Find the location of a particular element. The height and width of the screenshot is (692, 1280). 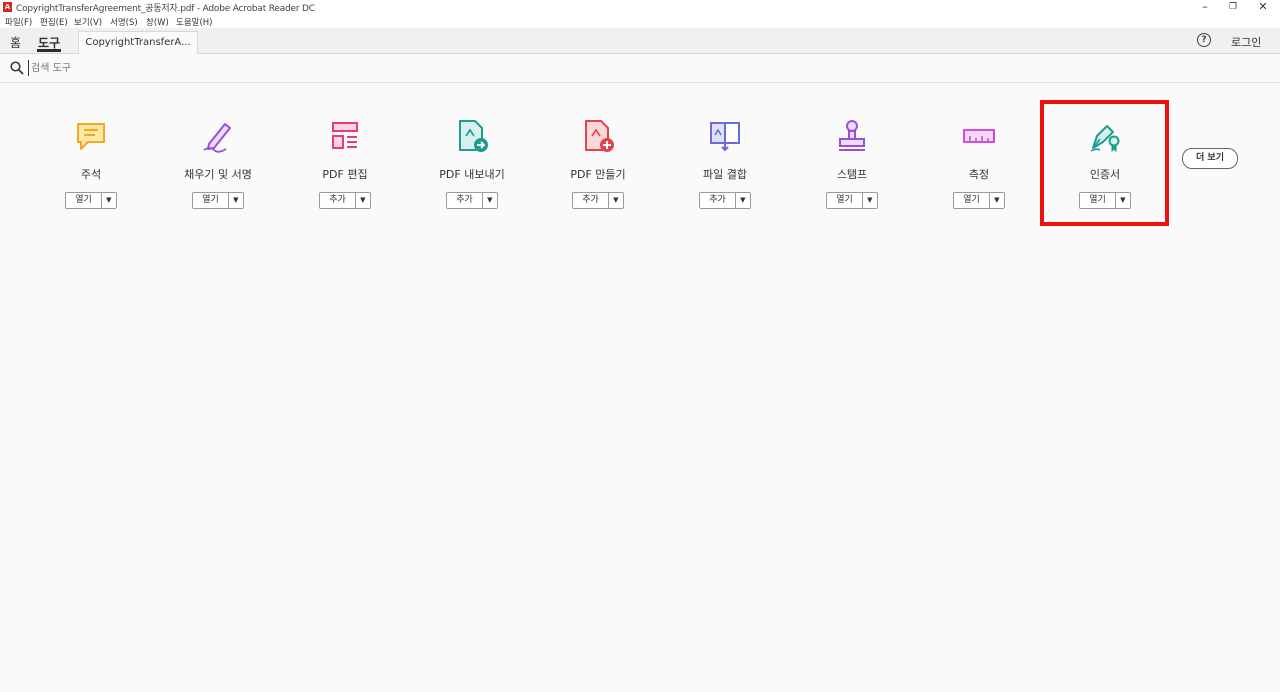

tool-measure: 측정 열기 ▼ is located at coordinates (979, 163).